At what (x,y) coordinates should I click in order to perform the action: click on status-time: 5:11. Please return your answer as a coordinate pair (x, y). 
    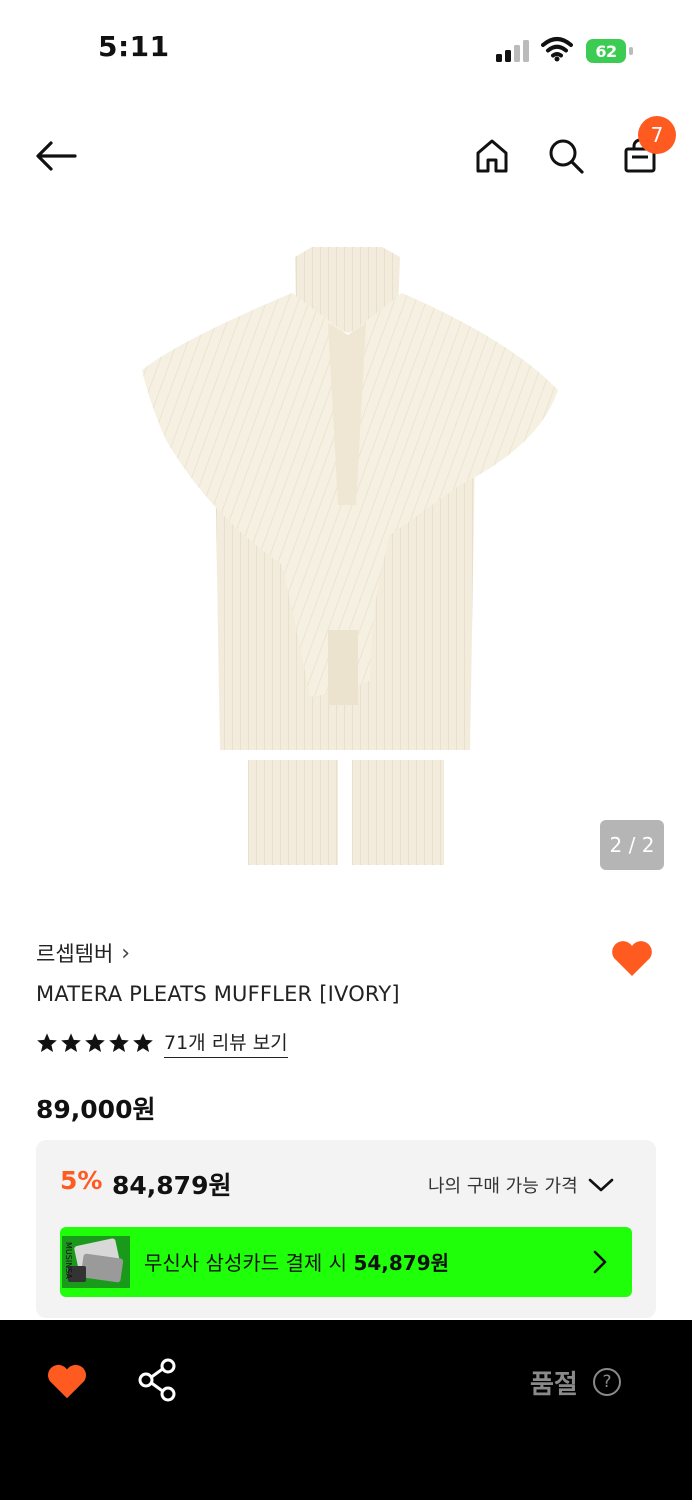
    Looking at the image, I should click on (134, 46).